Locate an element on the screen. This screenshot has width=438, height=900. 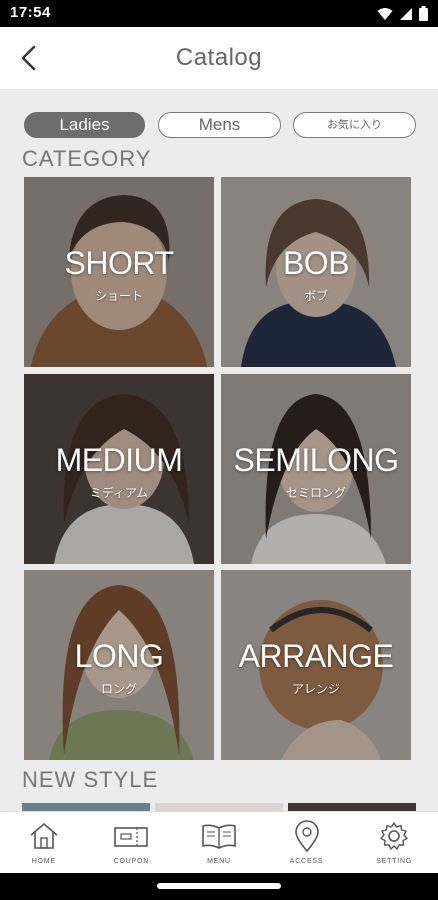
page-title: Catalog is located at coordinates (219, 57).